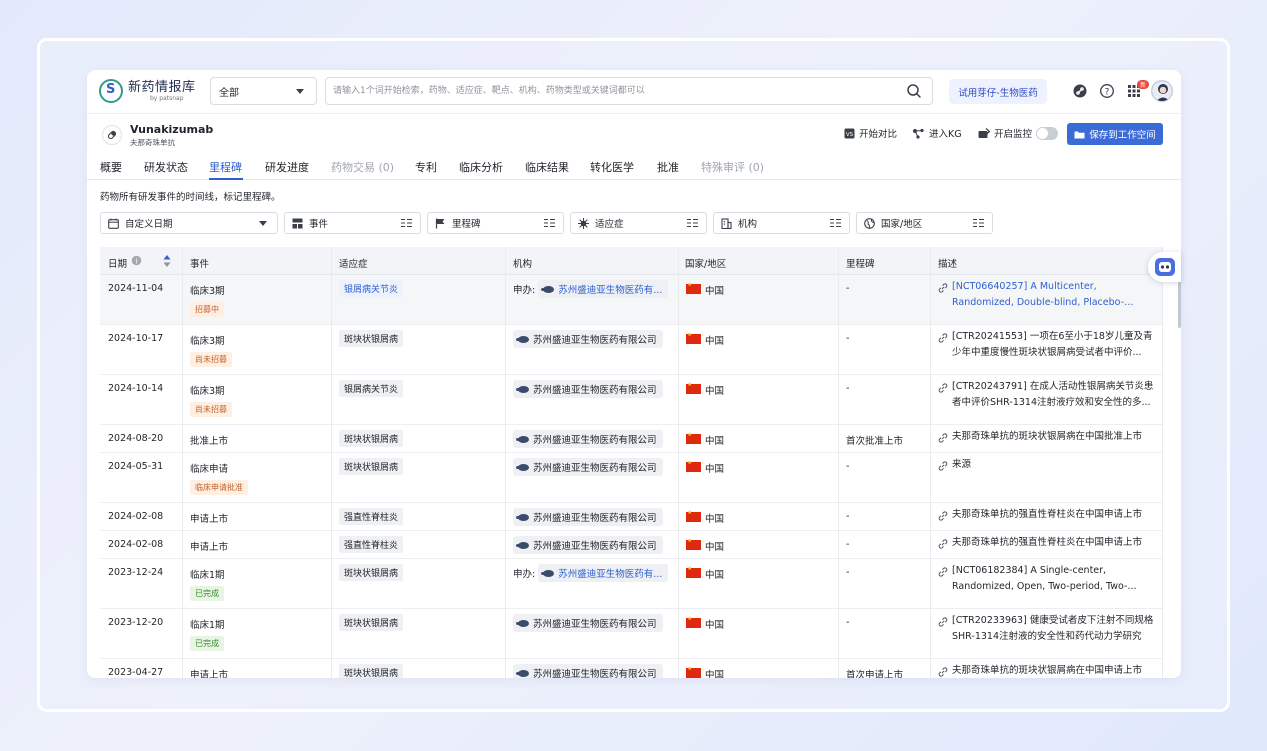 The height and width of the screenshot is (751, 1267). What do you see at coordinates (287, 167) in the screenshot?
I see `tab-rd-progress: 研发进度` at bounding box center [287, 167].